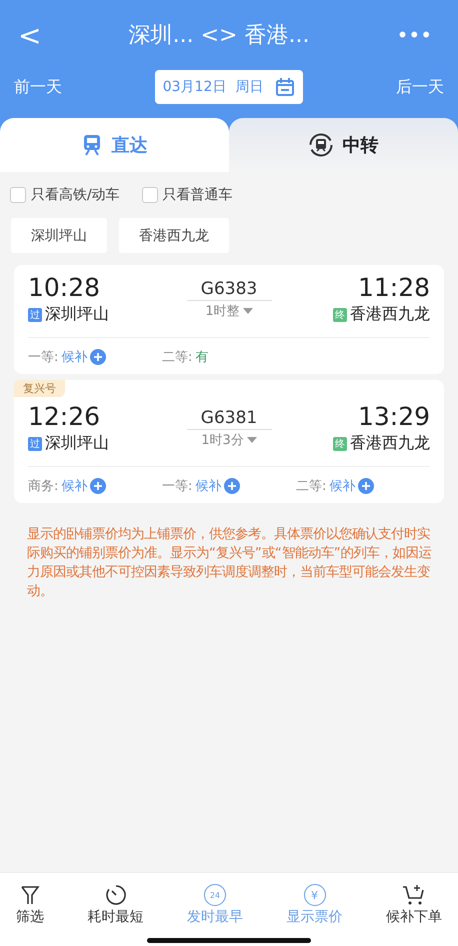 This screenshot has width=458, height=946. I want to click on duration-dropdown: 1时3分, so click(229, 440).